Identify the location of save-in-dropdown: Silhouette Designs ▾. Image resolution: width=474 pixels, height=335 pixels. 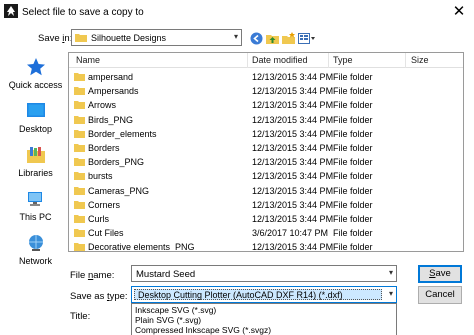
(156, 37).